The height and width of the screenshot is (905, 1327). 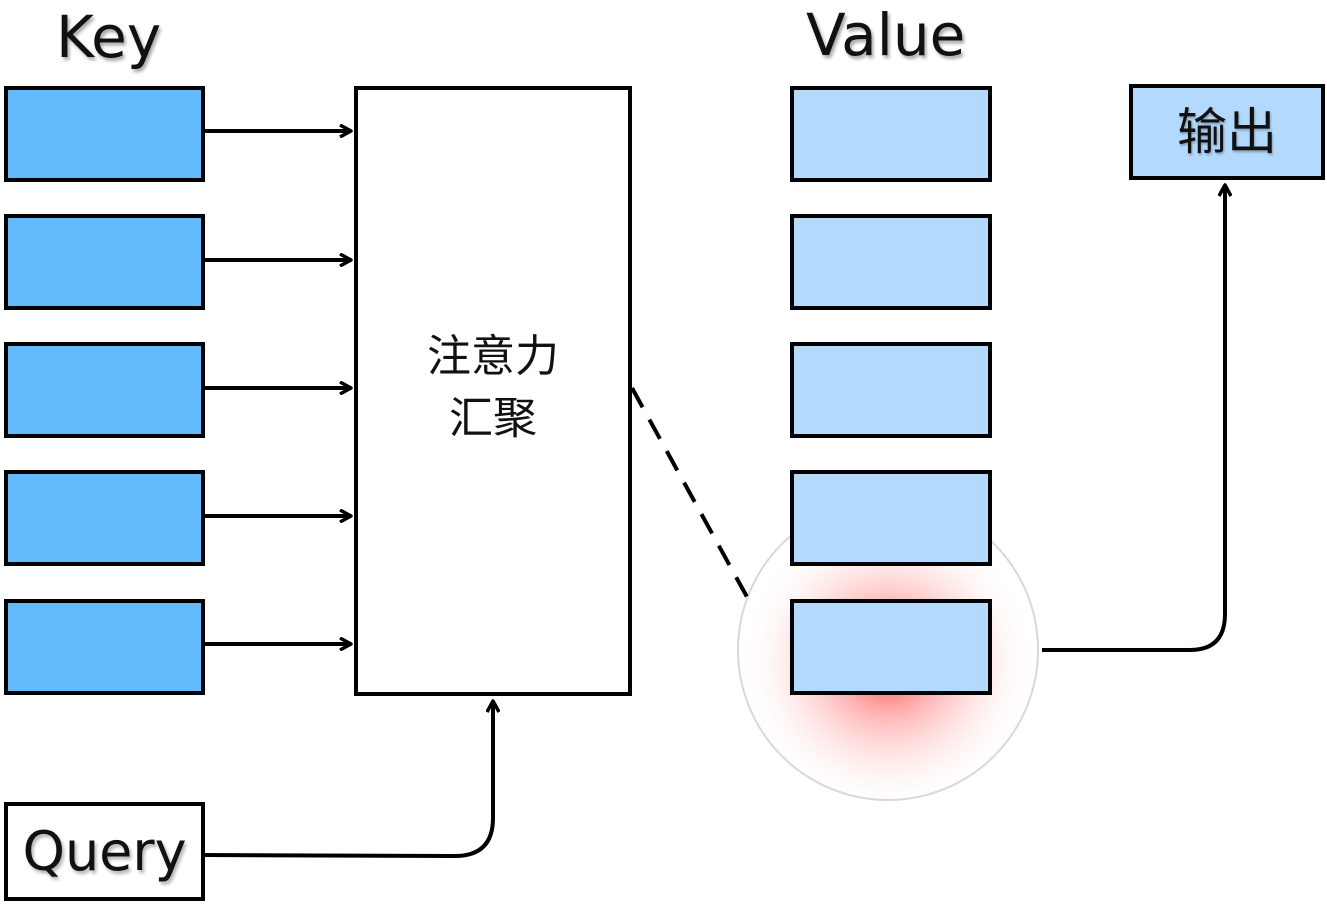 What do you see at coordinates (1133, 419) in the screenshot?
I see `output-arrow` at bounding box center [1133, 419].